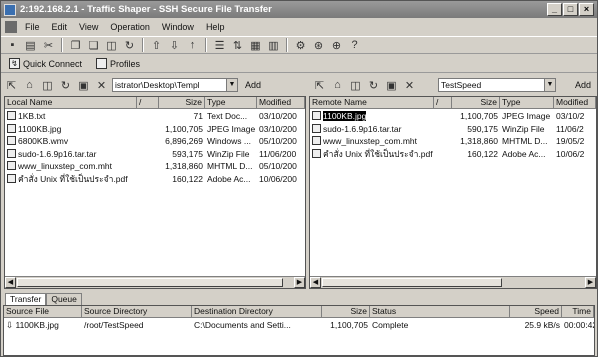  What do you see at coordinates (155, 129) in the screenshot?
I see `file-row: 1100KB.jpg 1,100,705 JPEG Image 03/10/200` at bounding box center [155, 129].